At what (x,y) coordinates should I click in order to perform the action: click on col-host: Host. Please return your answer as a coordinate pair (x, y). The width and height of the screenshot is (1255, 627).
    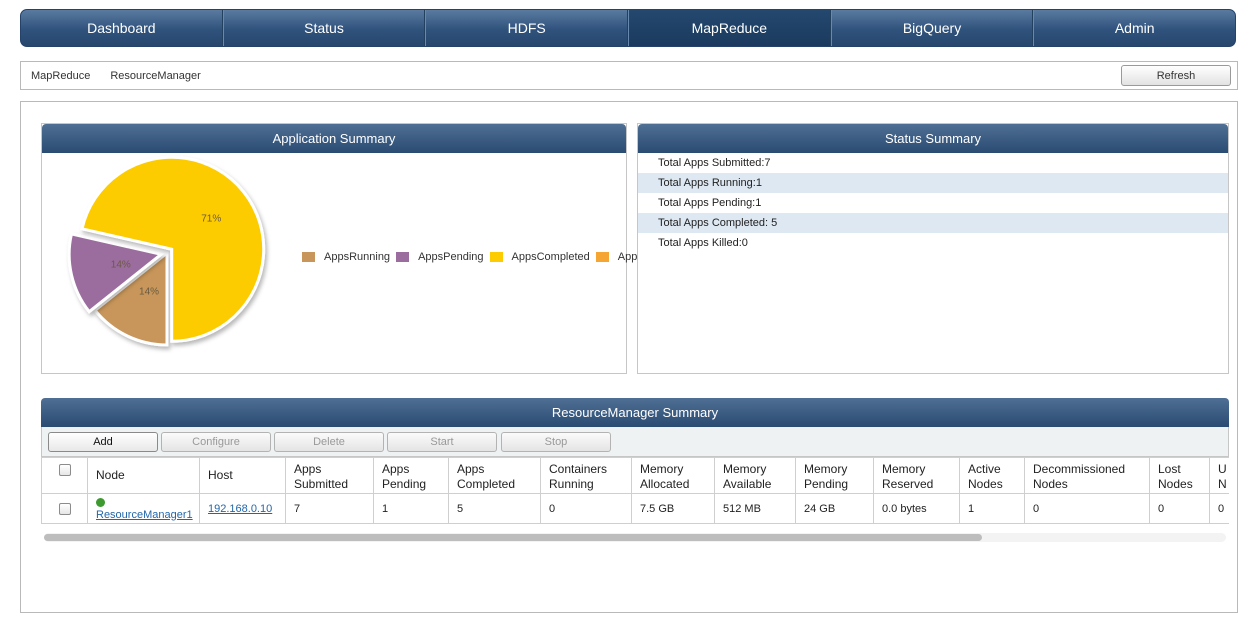
    Looking at the image, I should click on (242, 475).